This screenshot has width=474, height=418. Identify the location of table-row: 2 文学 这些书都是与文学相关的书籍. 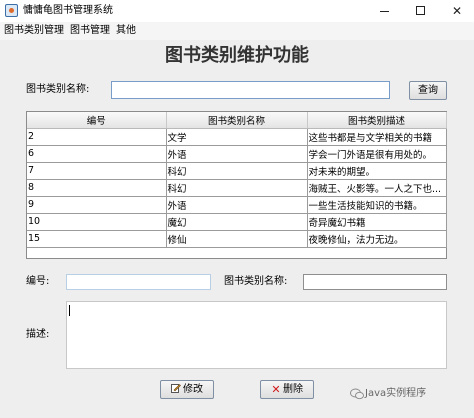
(237, 137).